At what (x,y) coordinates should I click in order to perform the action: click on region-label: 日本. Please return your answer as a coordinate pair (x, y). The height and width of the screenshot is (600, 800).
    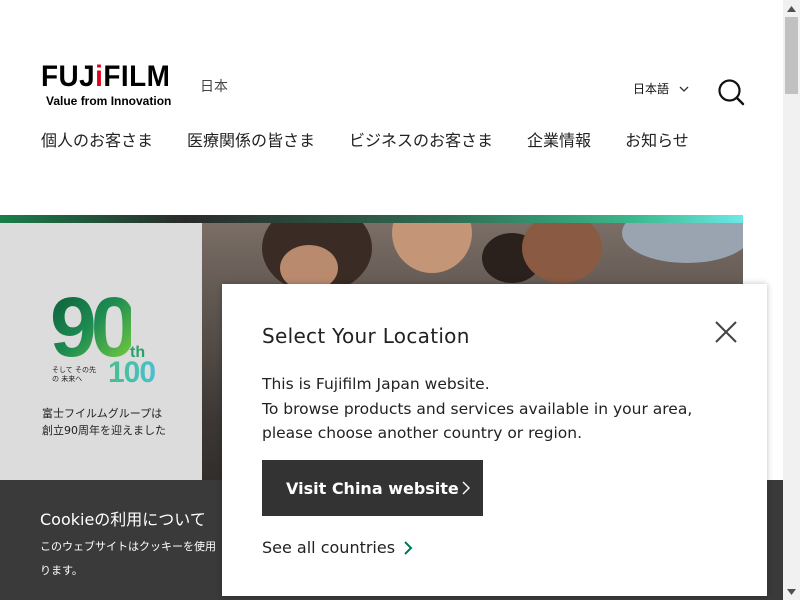
    Looking at the image, I should click on (214, 87).